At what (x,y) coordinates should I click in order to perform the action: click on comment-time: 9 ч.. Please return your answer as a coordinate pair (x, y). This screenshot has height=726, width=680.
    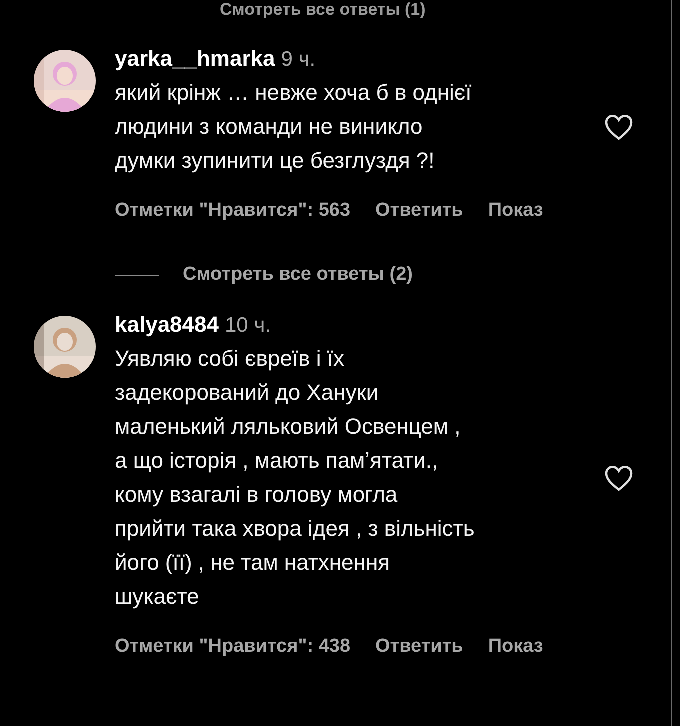
    Looking at the image, I should click on (298, 60).